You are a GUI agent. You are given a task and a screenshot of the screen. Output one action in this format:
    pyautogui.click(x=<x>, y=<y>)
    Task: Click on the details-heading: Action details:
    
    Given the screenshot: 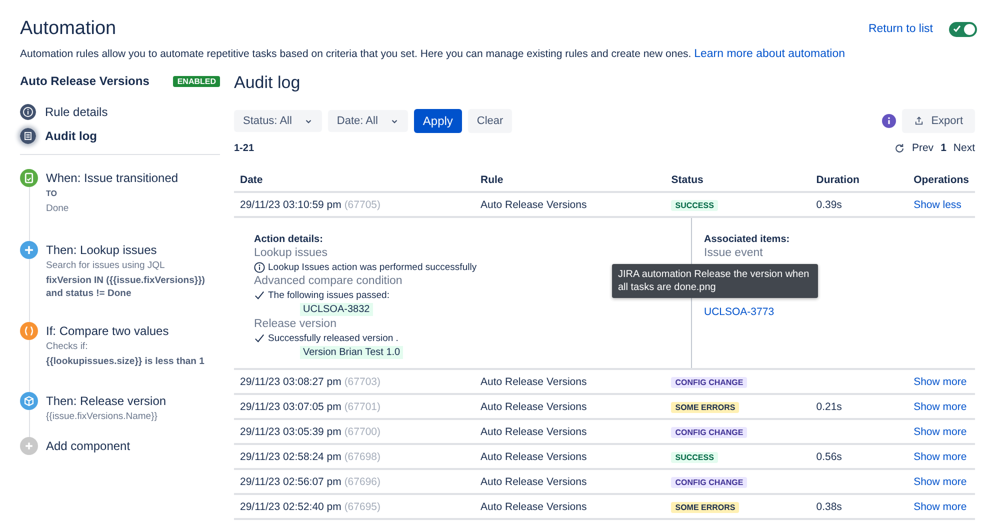 What is the action you would take?
    pyautogui.click(x=288, y=239)
    